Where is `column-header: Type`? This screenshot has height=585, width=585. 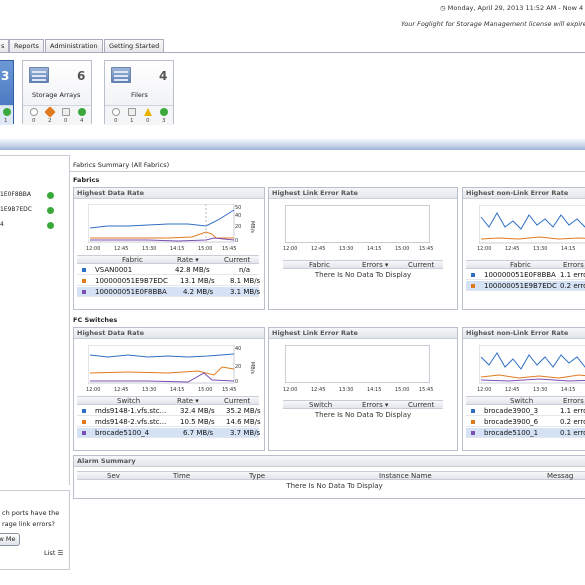 column-header: Type is located at coordinates (257, 476).